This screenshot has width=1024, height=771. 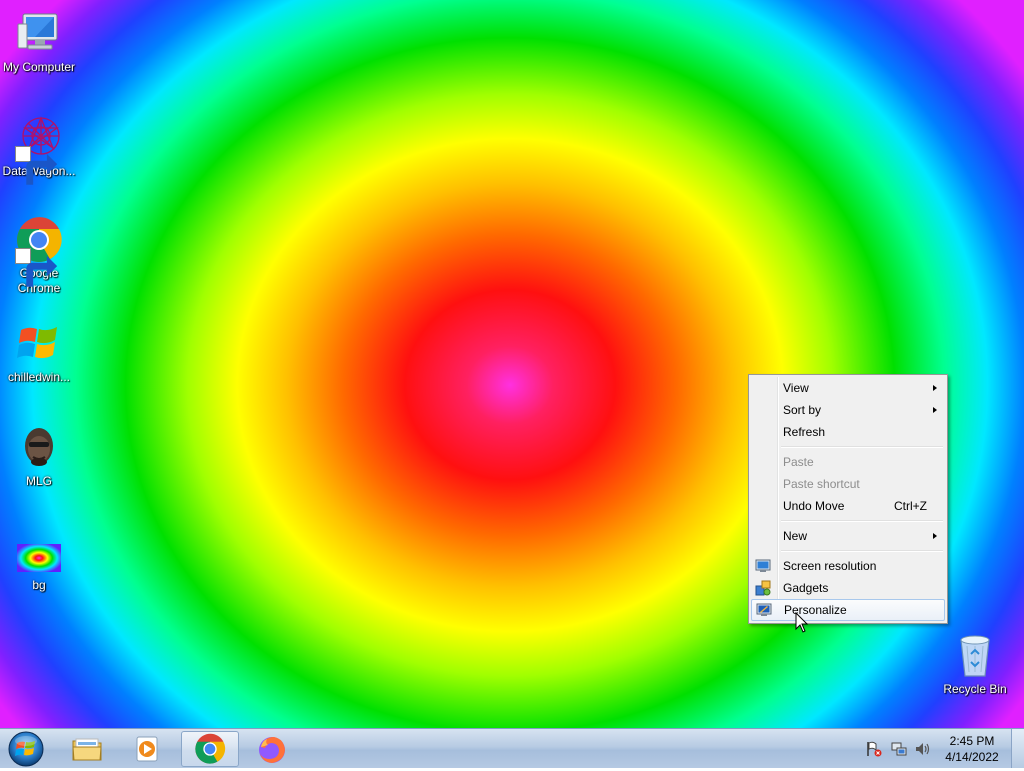 I want to click on action-center-flag-icon, so click(x=874, y=749).